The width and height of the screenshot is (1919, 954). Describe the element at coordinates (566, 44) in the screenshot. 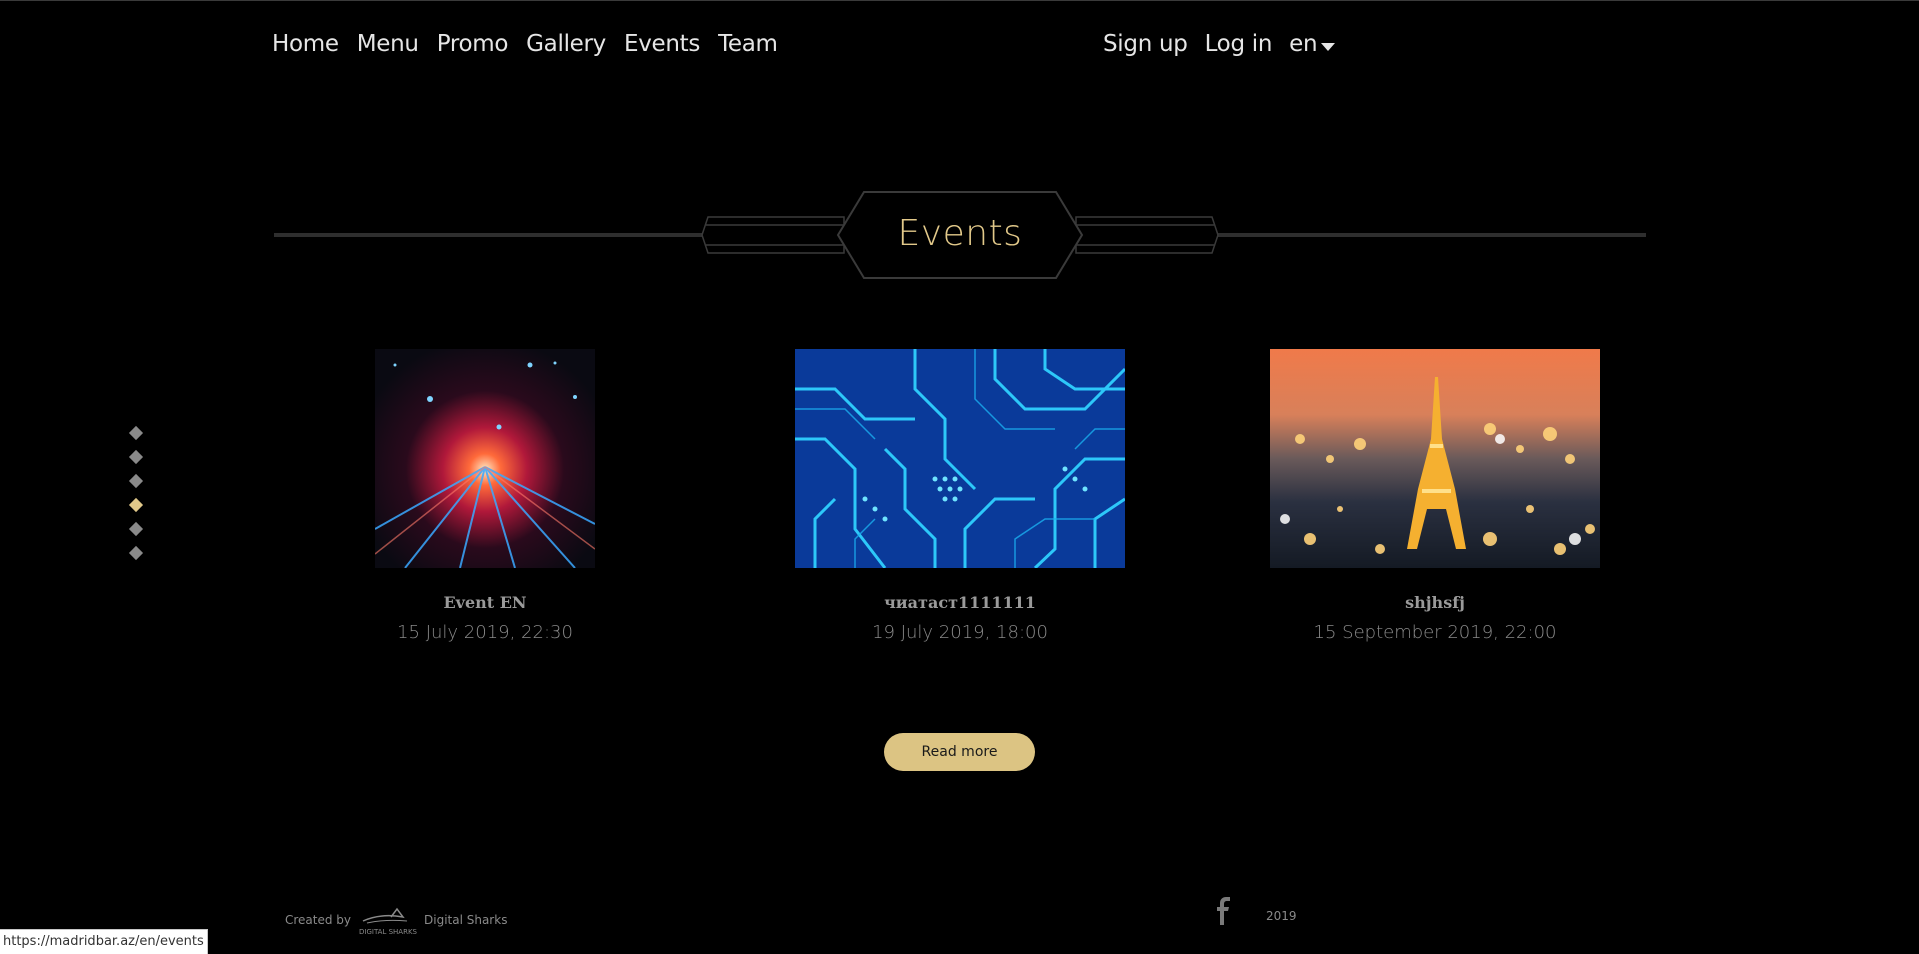

I see `nav-gallery-link: Gallery` at that location.